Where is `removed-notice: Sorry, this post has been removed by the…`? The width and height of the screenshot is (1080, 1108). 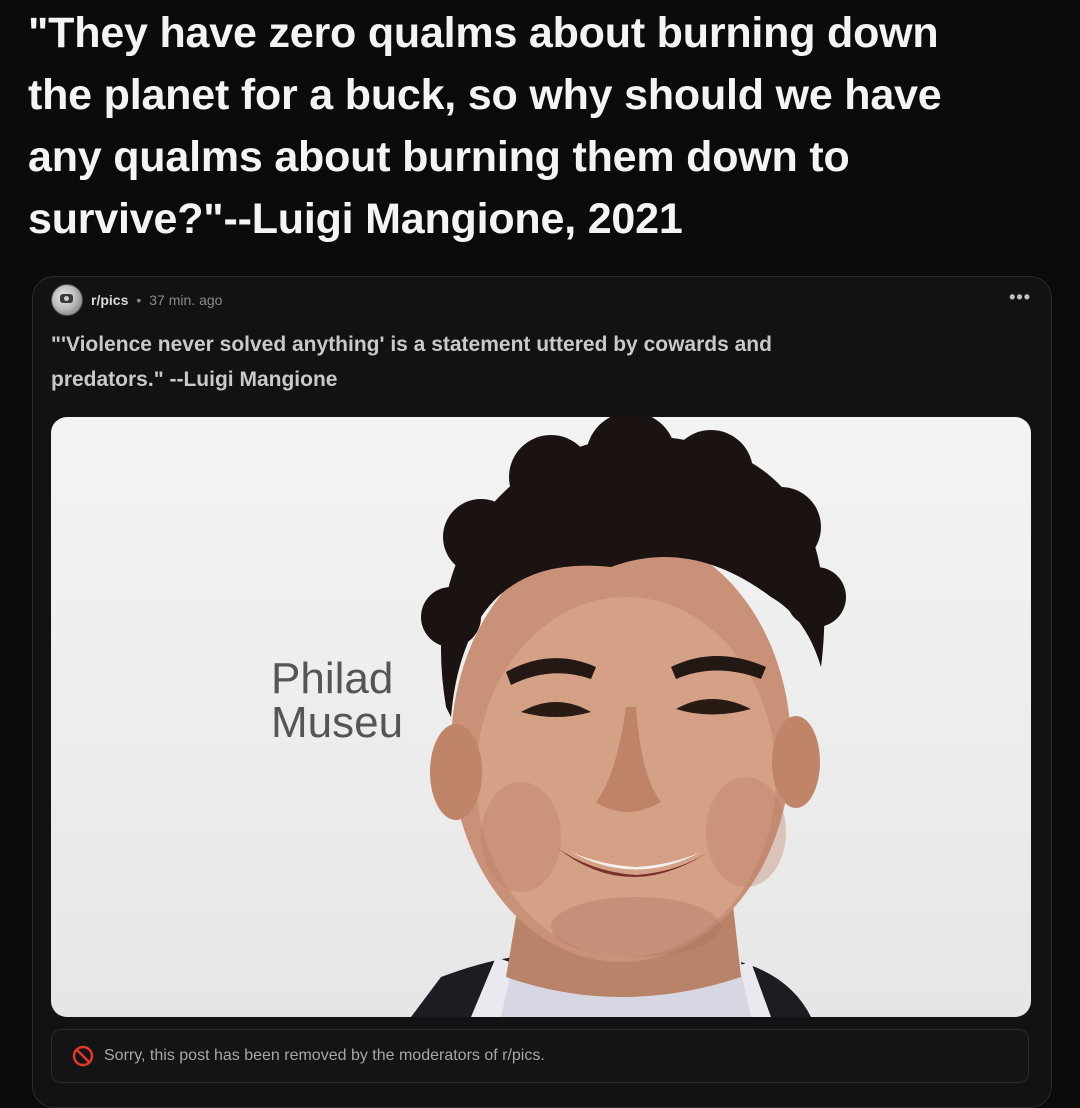
removed-notice: Sorry, this post has been removed by the… is located at coordinates (540, 1056).